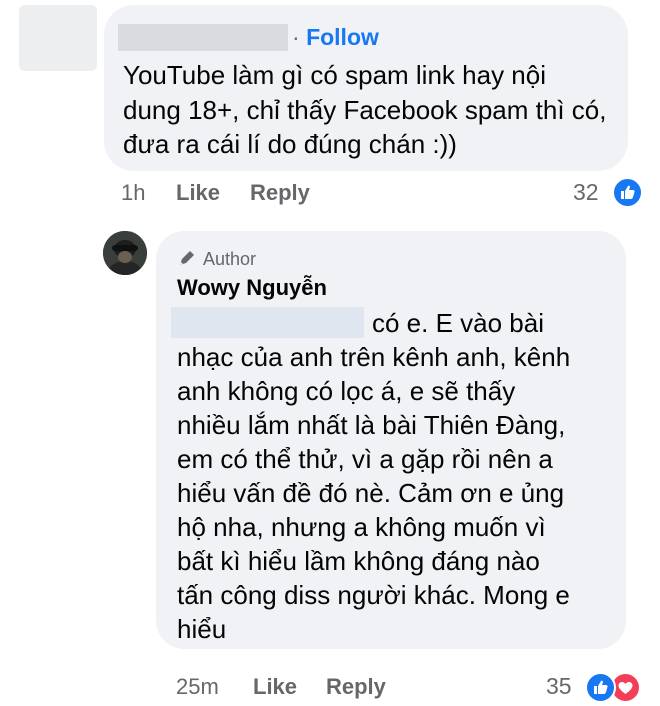 The height and width of the screenshot is (706, 660). Describe the element at coordinates (187, 260) in the screenshot. I see `pen-icon` at that location.